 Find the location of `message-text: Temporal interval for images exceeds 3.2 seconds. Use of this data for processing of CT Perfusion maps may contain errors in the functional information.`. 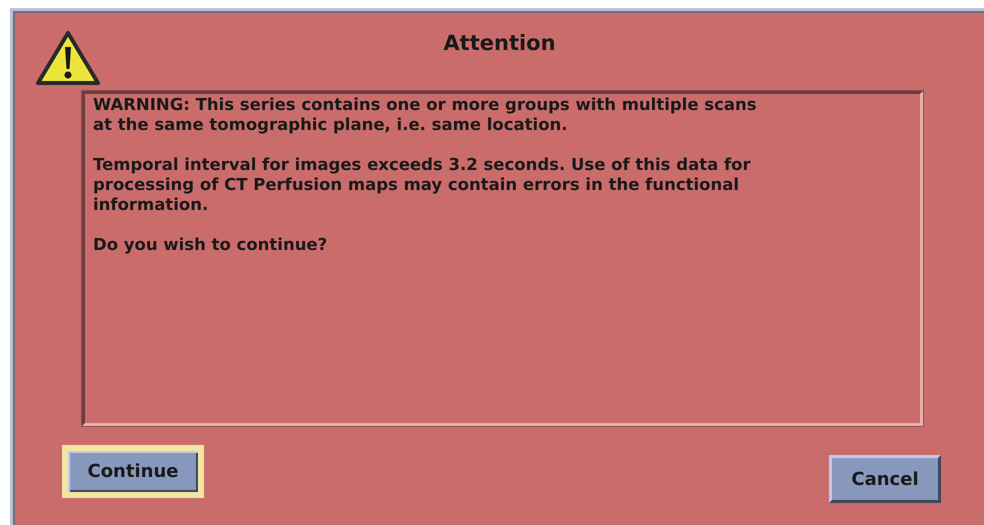

message-text: Temporal interval for images exceeds 3.2 seconds. Use of this data for processing of CT Perfusion maps may contain errors in the functional information. is located at coordinates (422, 185).